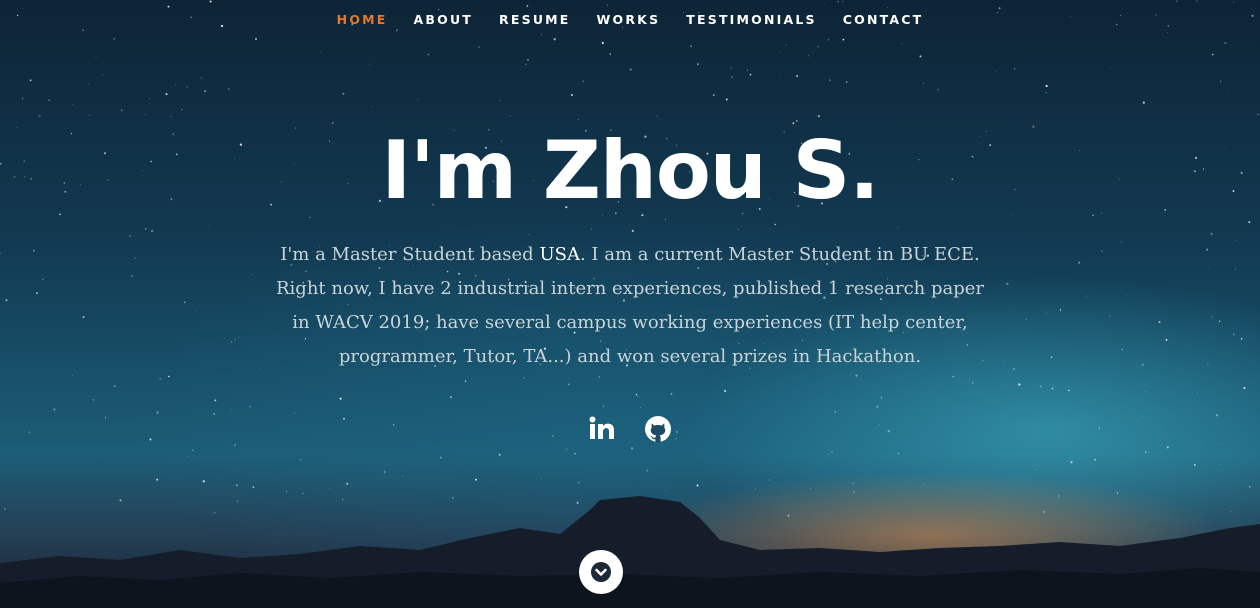 The height and width of the screenshot is (608, 1260). What do you see at coordinates (362, 19) in the screenshot?
I see `nav-item-home: HOME` at bounding box center [362, 19].